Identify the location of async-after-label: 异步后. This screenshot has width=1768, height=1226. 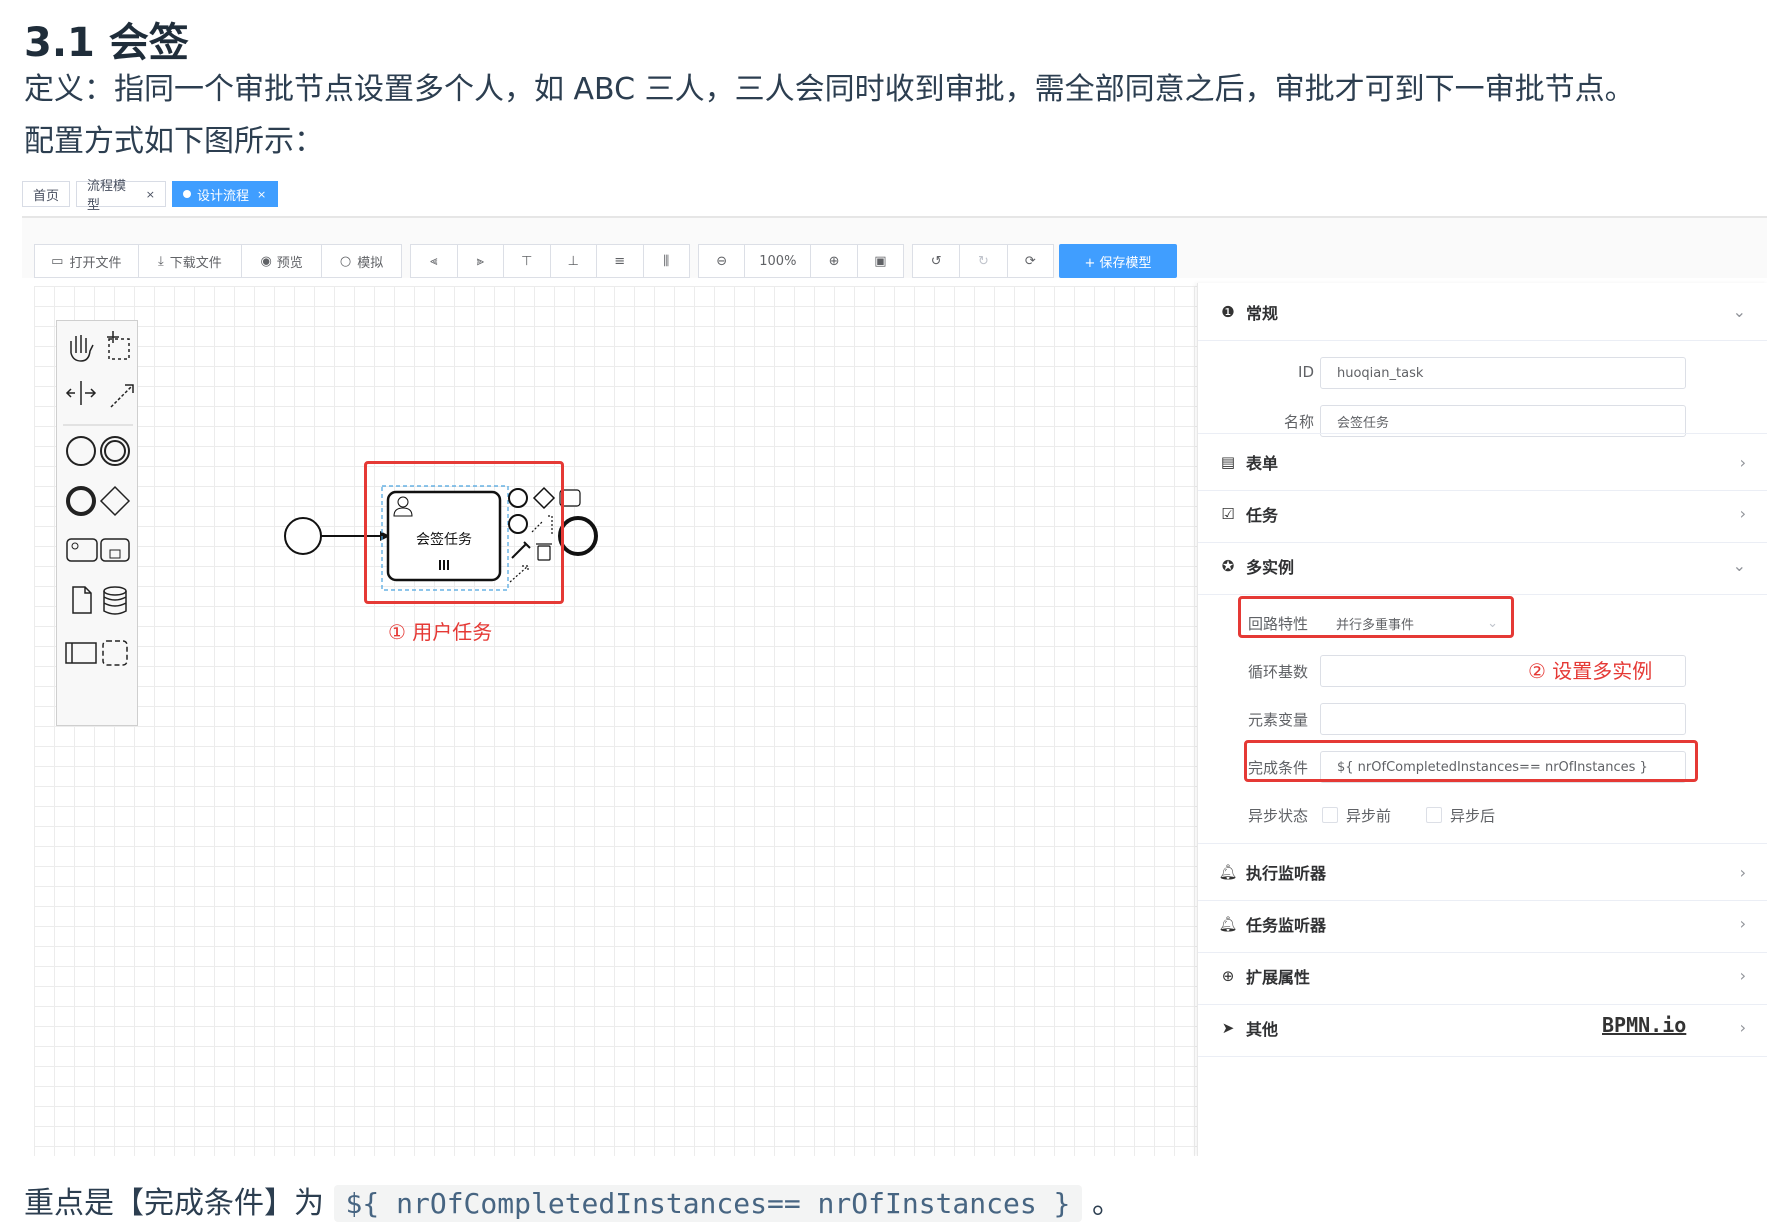
(1473, 816).